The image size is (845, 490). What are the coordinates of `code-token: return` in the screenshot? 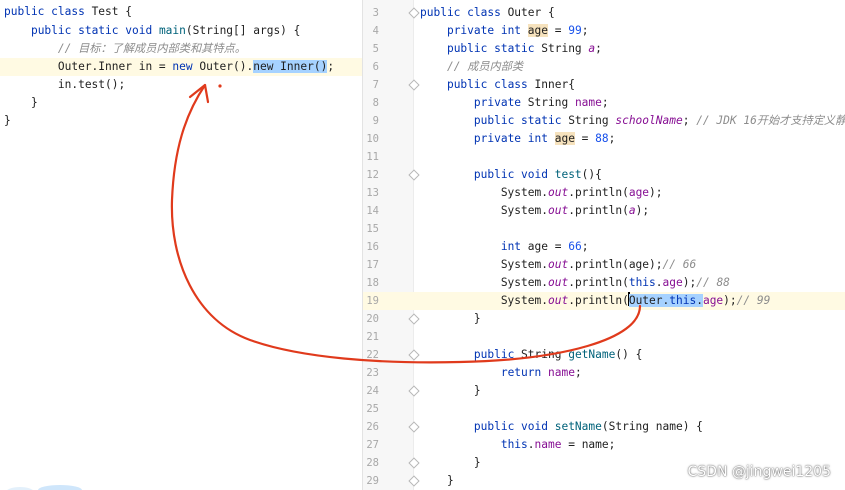 It's located at (524, 372).